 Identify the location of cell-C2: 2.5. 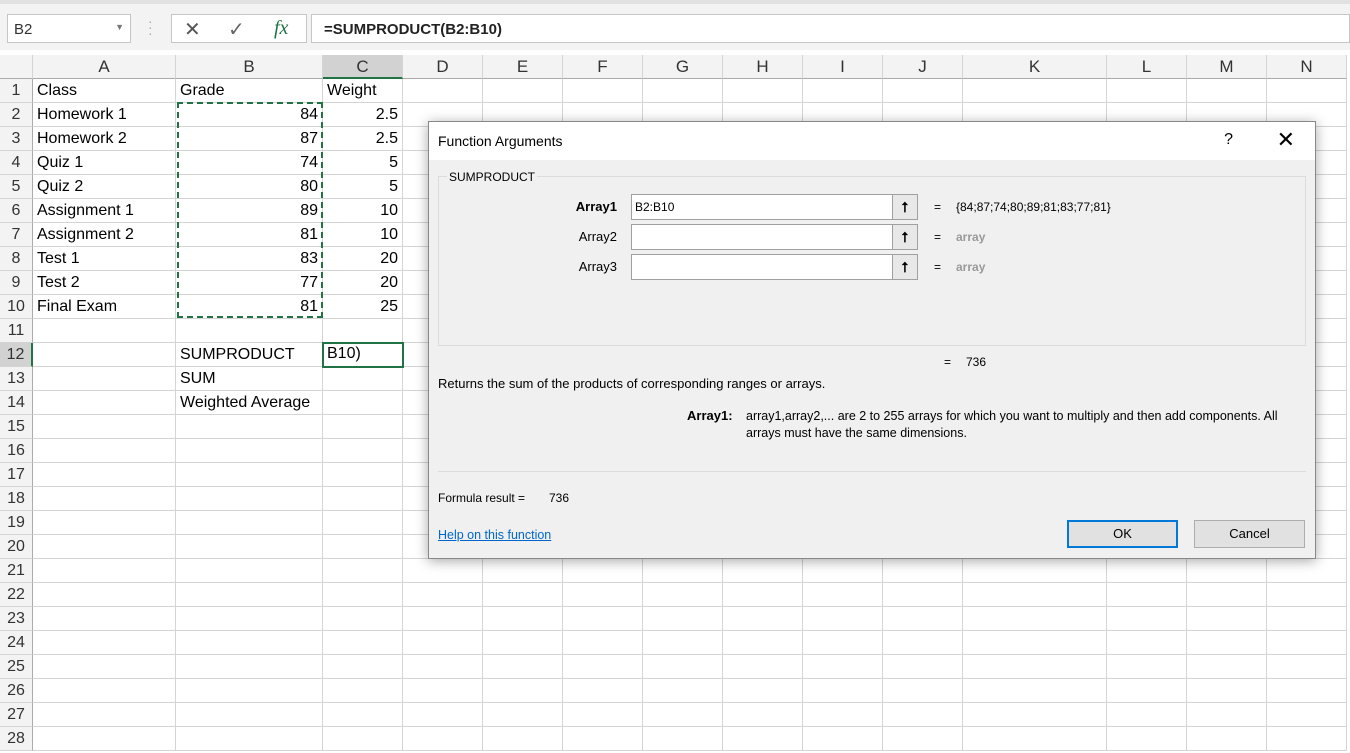
(363, 115).